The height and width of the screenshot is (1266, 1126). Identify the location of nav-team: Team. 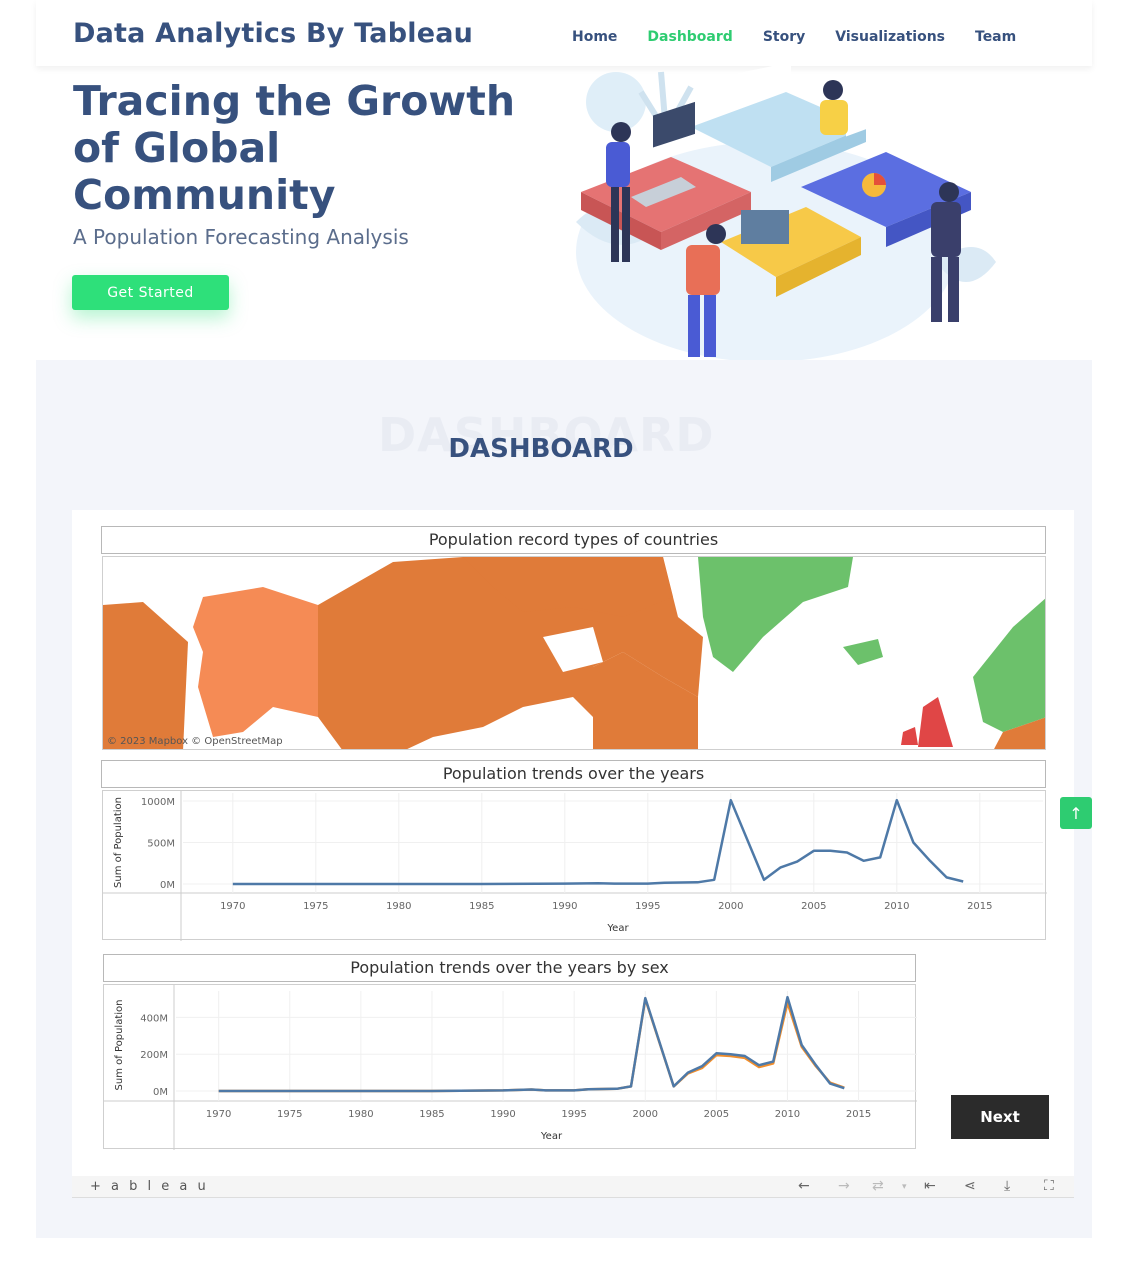
(995, 37).